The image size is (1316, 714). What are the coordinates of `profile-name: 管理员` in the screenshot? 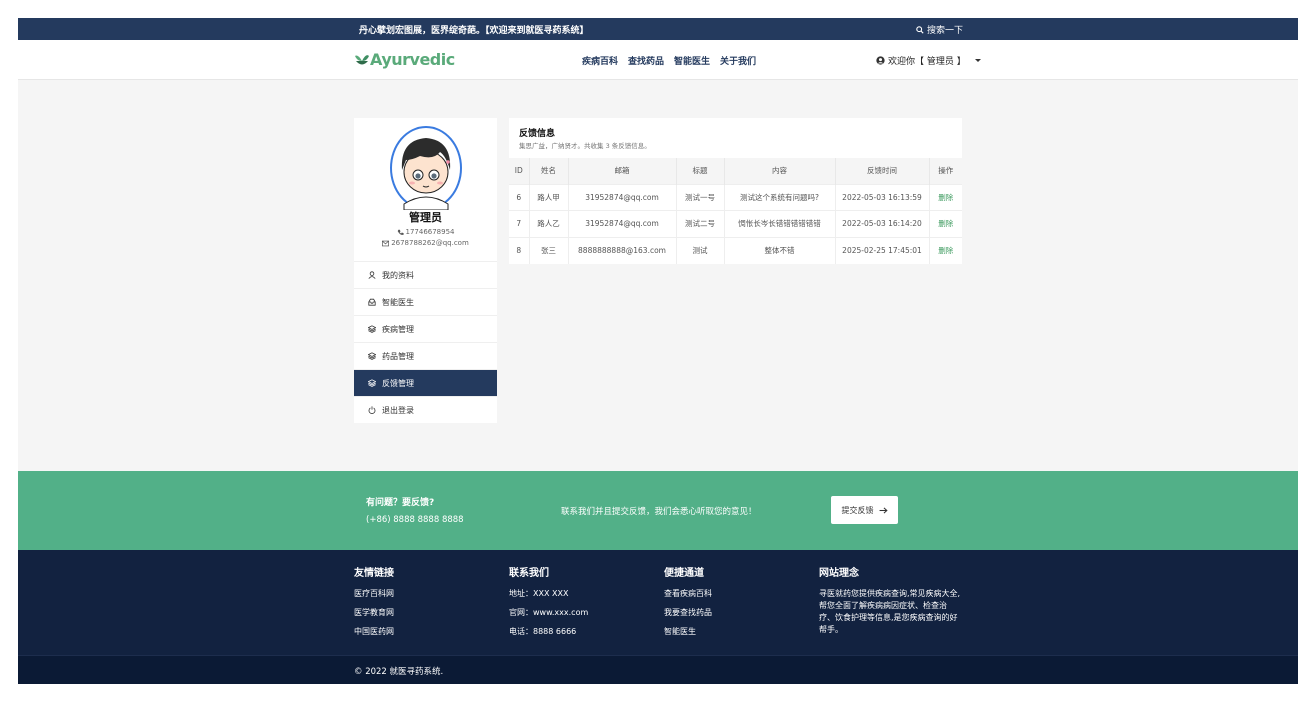 It's located at (425, 217).